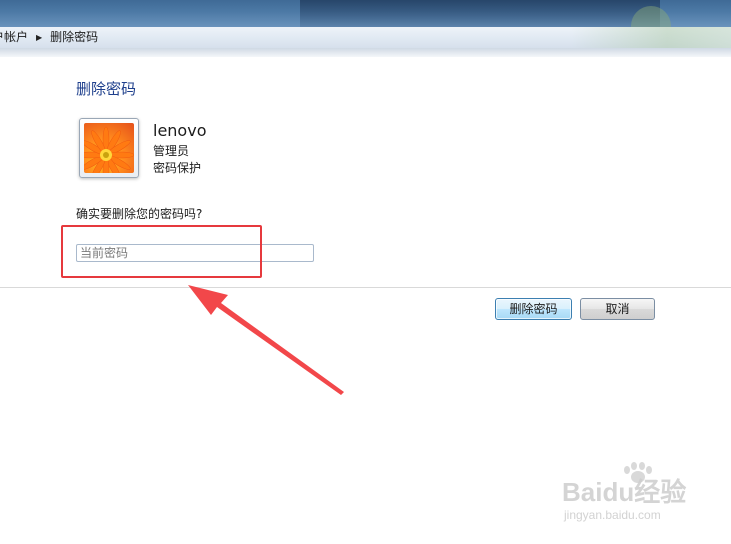  What do you see at coordinates (624, 492) in the screenshot?
I see `watermark-brand: Baidu经验` at bounding box center [624, 492].